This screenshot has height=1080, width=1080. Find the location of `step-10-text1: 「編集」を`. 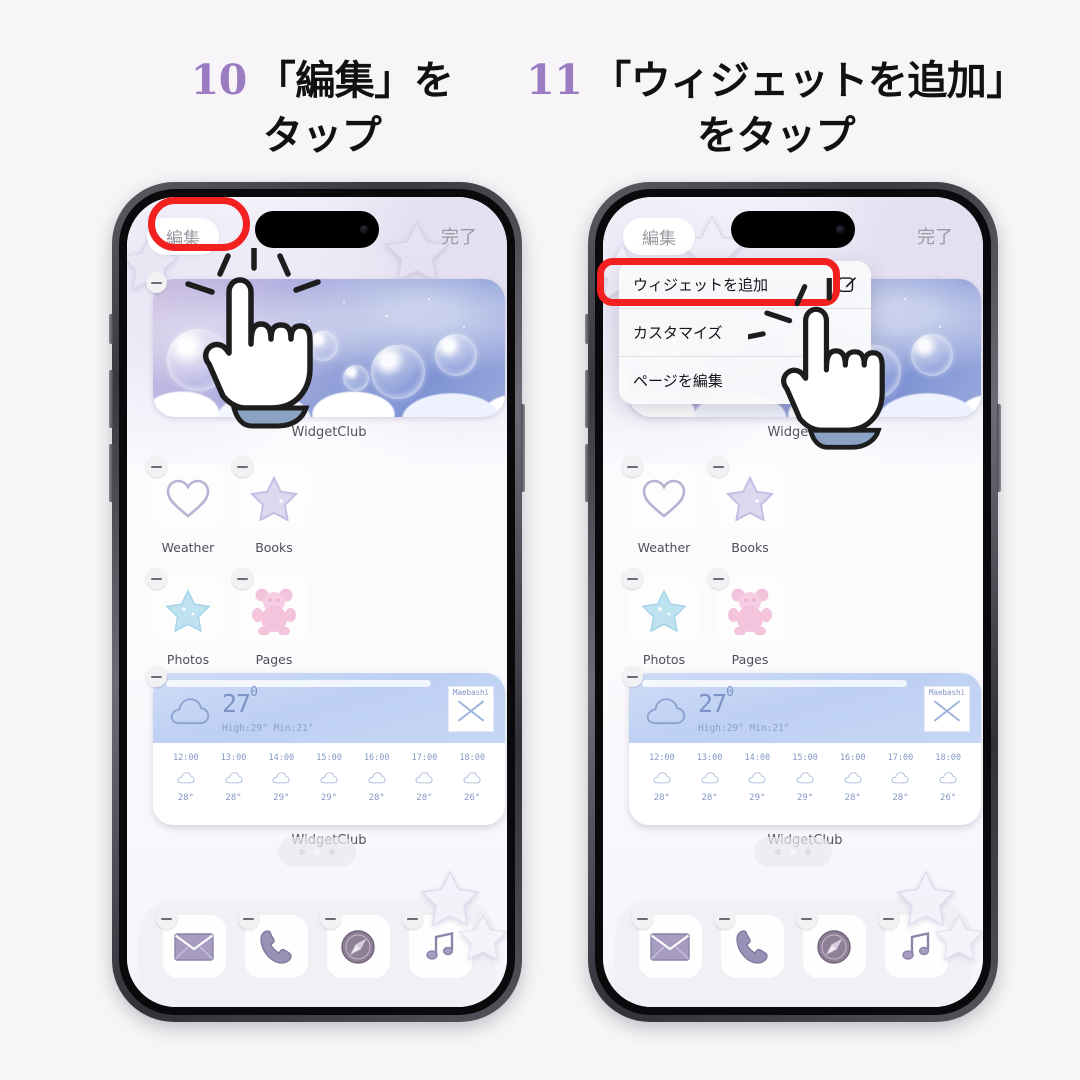

step-10-text1: 「編集」を is located at coordinates (354, 81).